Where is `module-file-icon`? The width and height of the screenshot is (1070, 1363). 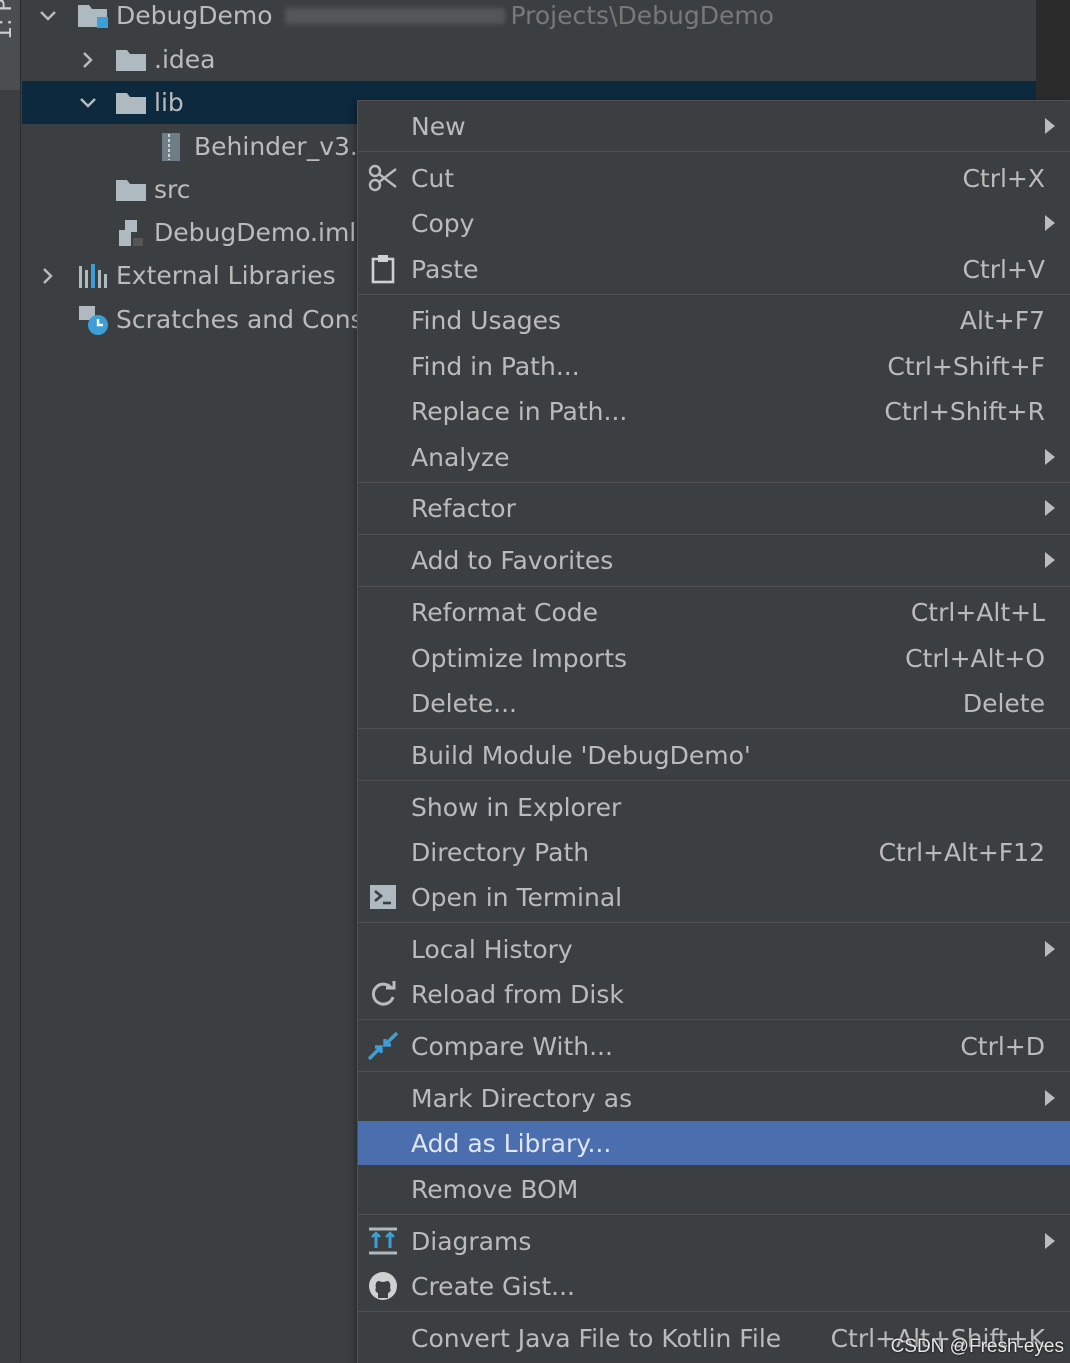
module-file-icon is located at coordinates (131, 233).